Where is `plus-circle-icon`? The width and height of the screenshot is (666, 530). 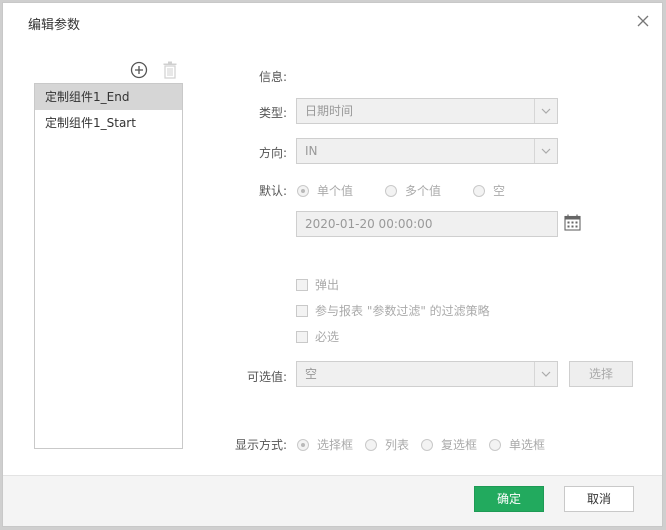
plus-circle-icon is located at coordinates (139, 70).